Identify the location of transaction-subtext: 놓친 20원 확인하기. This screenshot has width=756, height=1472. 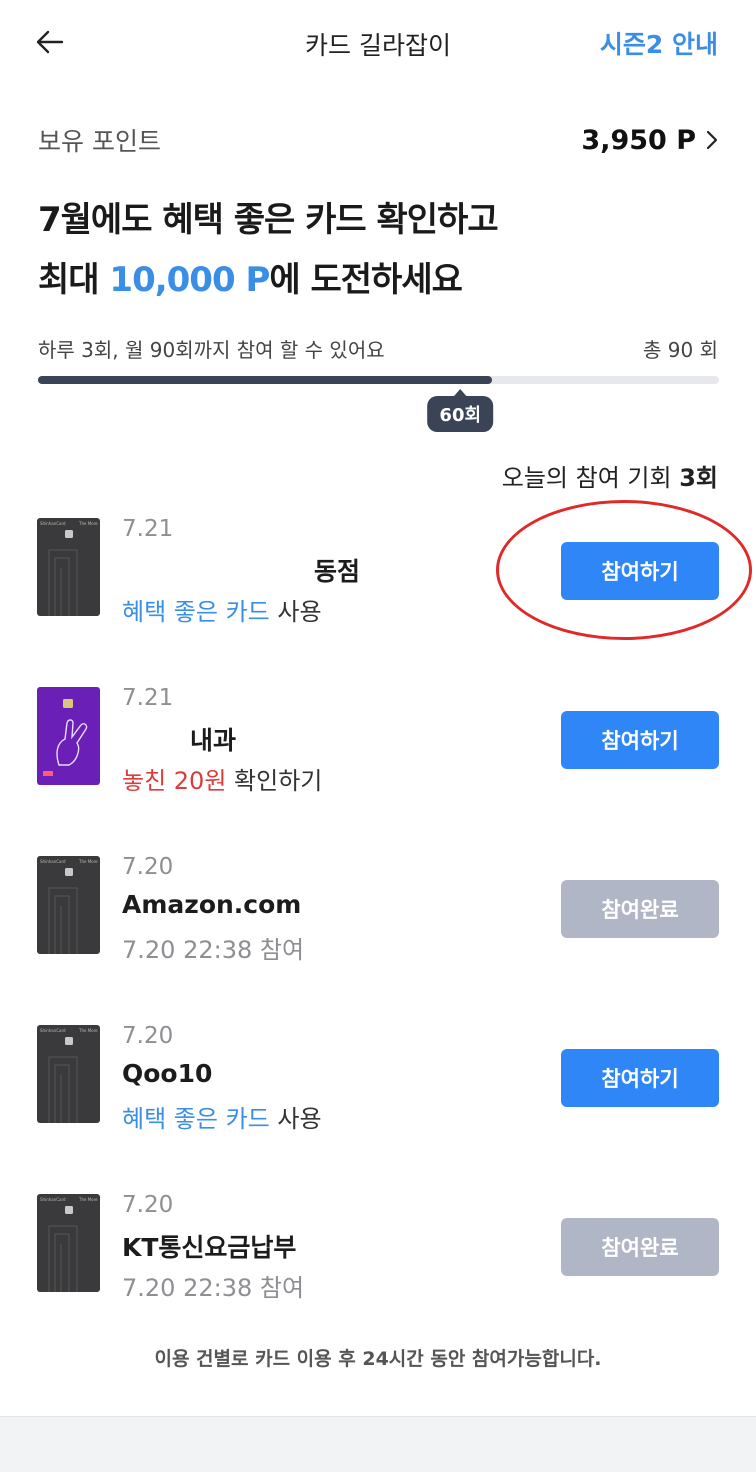
(222, 781).